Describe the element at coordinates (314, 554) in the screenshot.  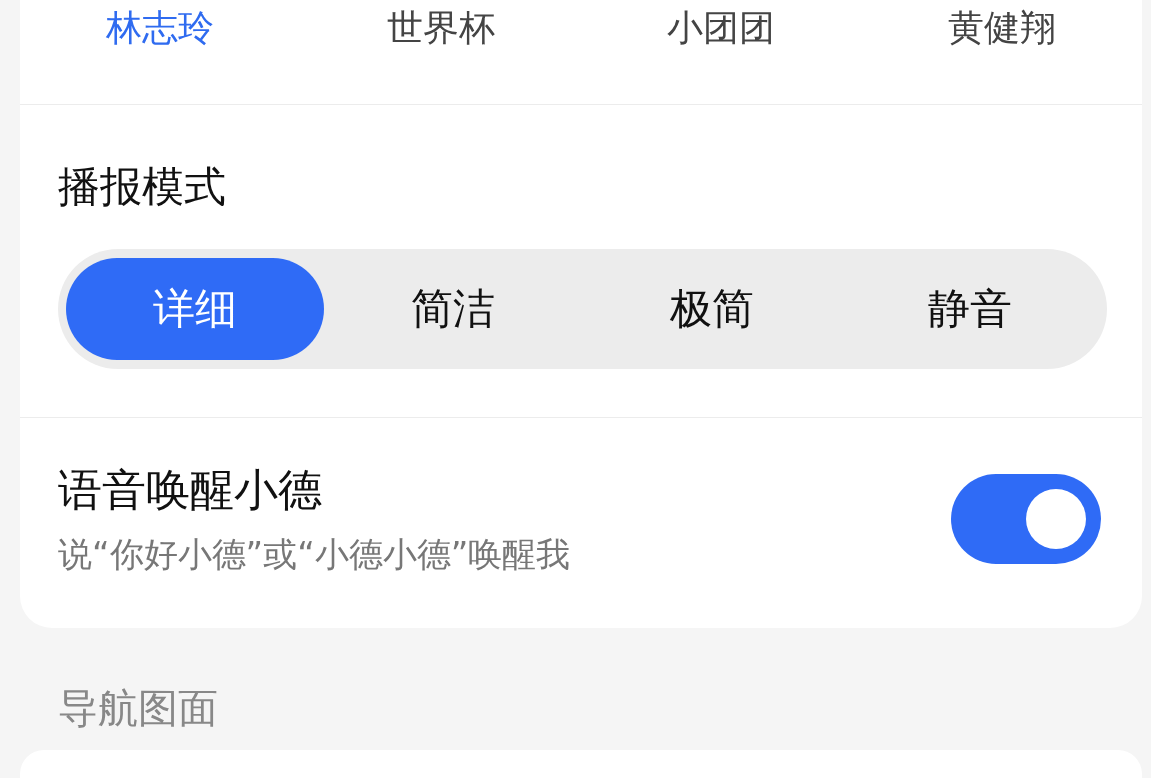
I see `setting-description: 说“你好小德”或“小德小德”唤醒我` at that location.